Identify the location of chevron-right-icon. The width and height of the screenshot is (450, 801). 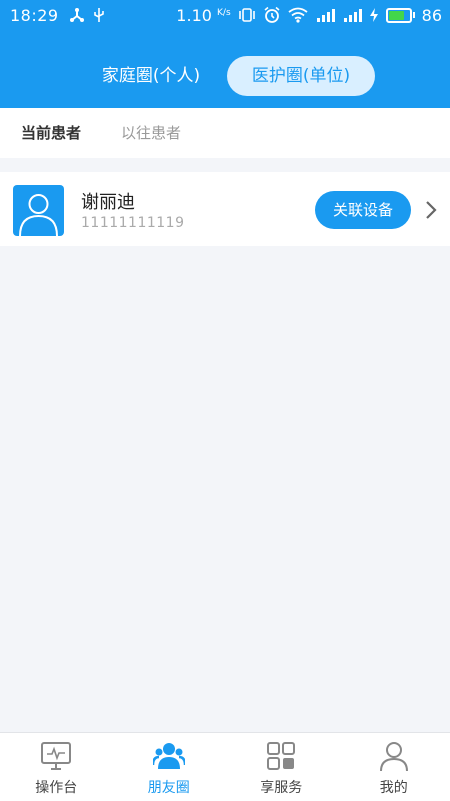
(431, 210).